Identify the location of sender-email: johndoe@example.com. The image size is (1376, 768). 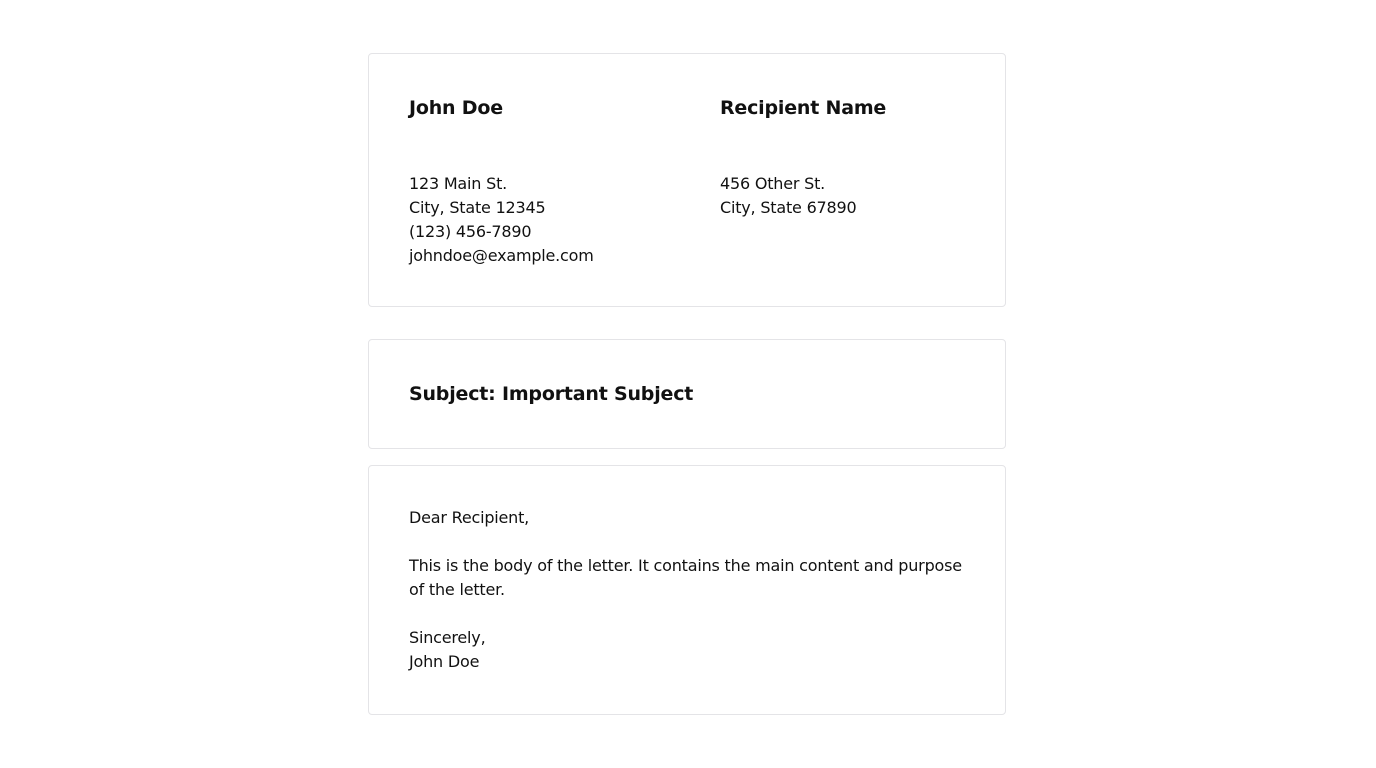
(501, 255).